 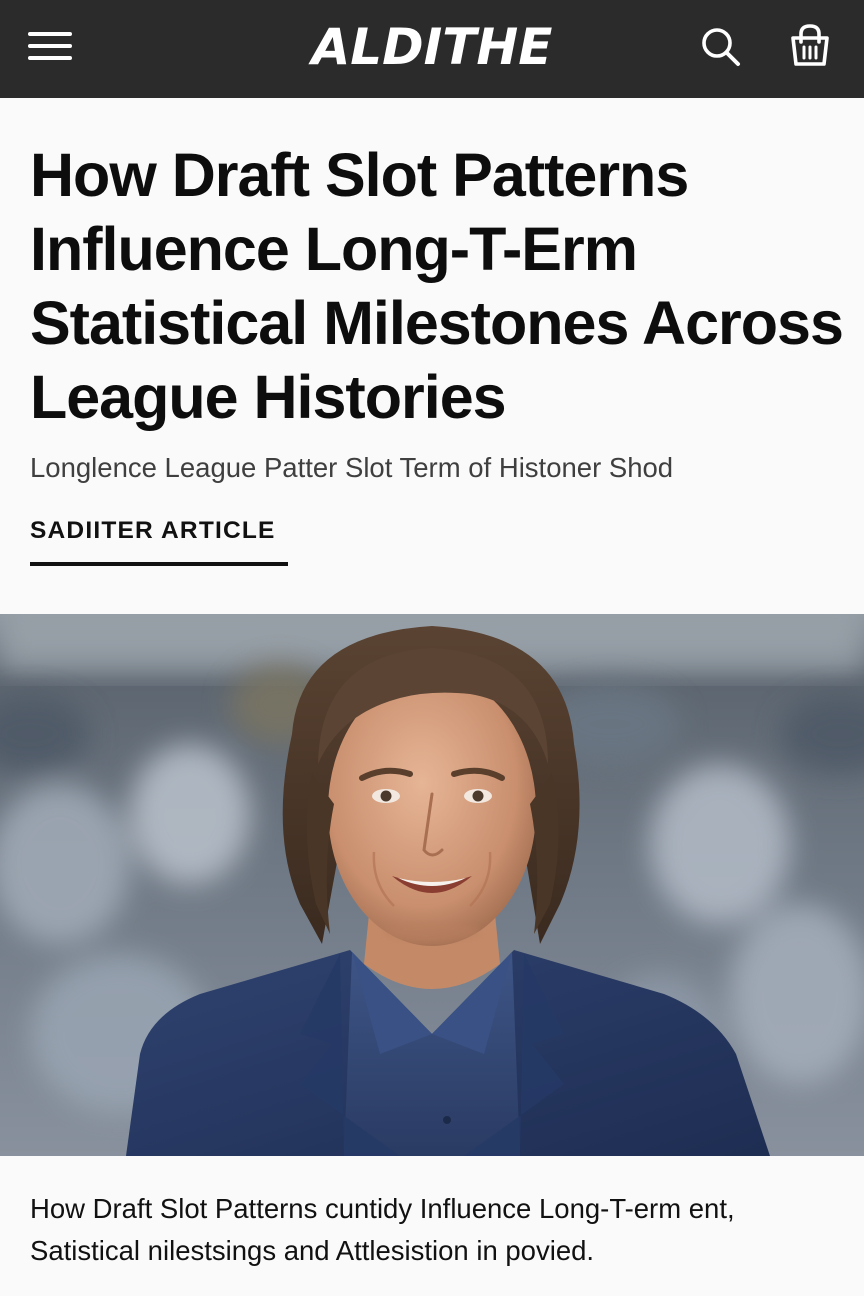 I want to click on shopping-bag-icon, so click(x=810, y=46).